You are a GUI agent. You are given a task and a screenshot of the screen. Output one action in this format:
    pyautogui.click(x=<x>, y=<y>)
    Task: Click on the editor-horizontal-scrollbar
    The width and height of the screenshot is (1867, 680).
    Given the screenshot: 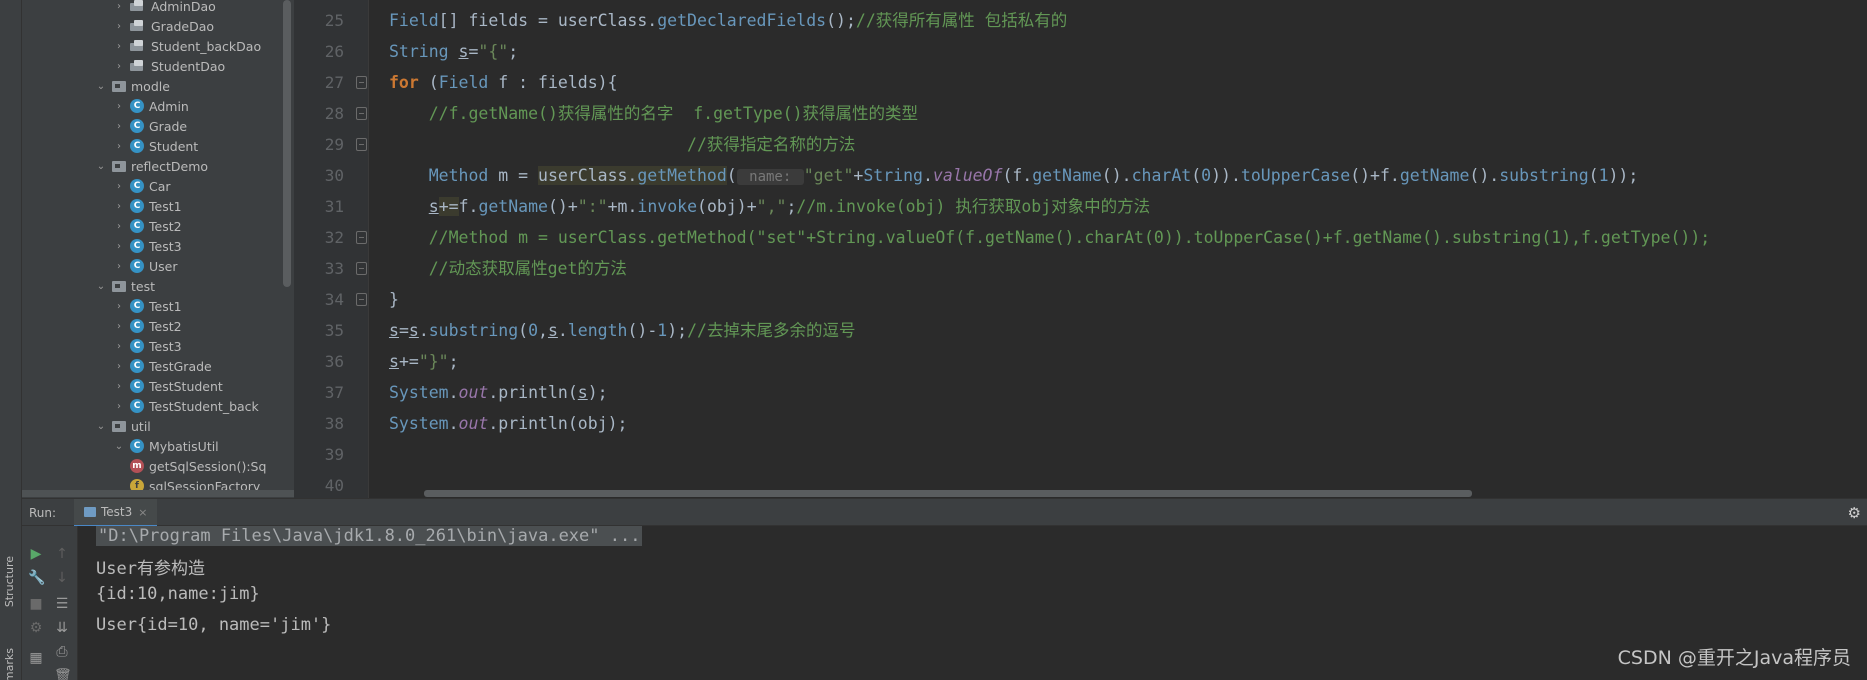 What is the action you would take?
    pyautogui.click(x=948, y=493)
    